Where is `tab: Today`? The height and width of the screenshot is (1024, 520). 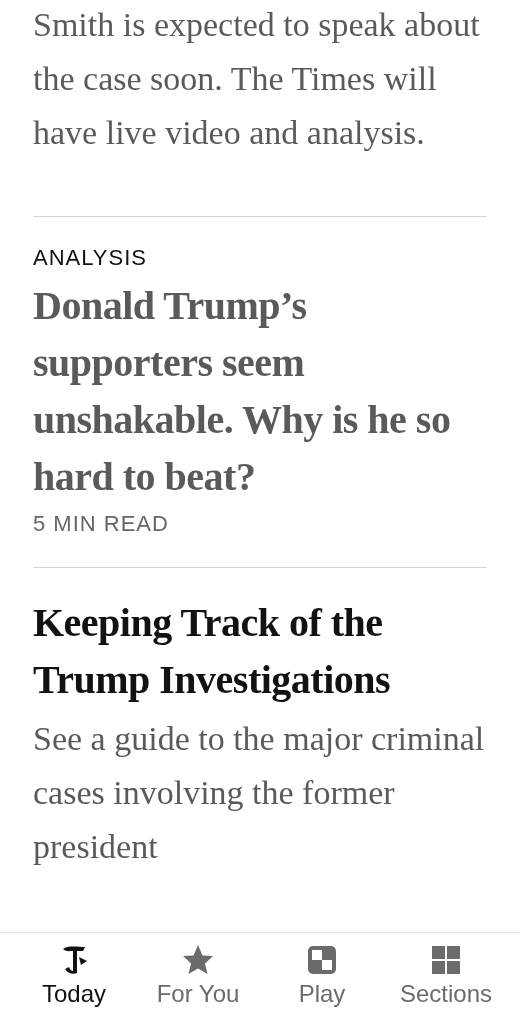
tab: Today is located at coordinates (74, 983).